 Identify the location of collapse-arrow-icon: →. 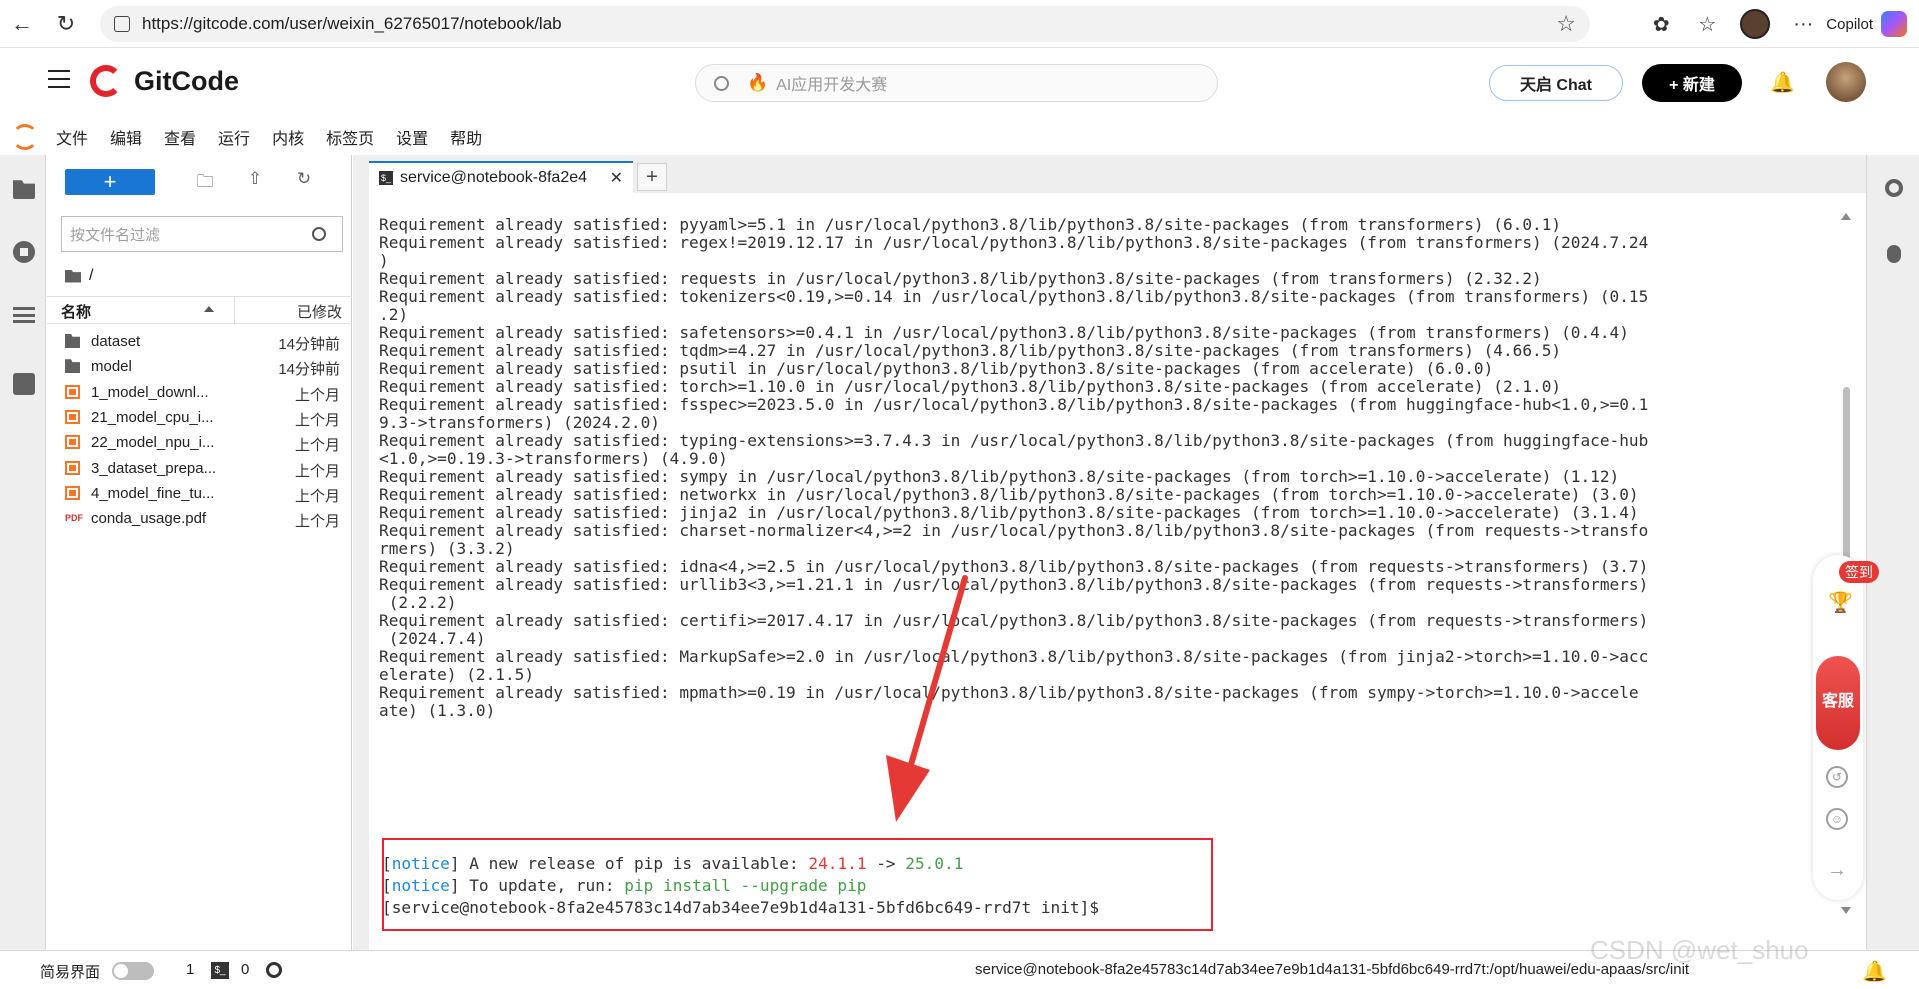
(1837, 871).